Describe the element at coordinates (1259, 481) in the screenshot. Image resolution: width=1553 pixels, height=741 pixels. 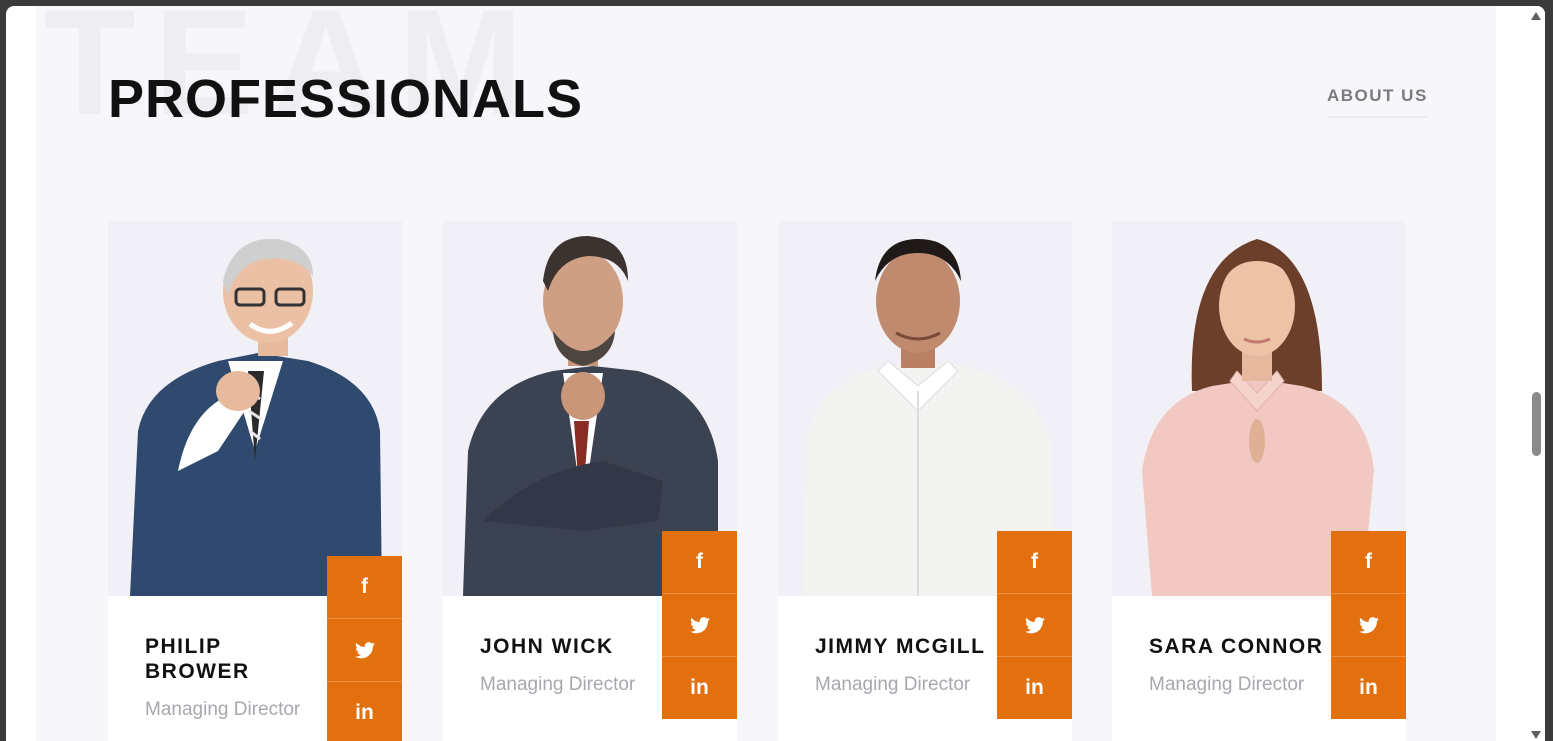
I see `team-card: SARA CONNOR Managing Director f in` at that location.